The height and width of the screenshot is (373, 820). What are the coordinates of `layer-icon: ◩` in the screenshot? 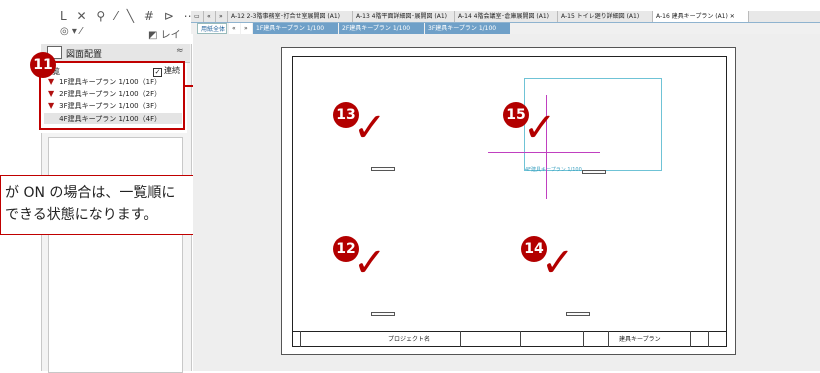 It's located at (153, 35).